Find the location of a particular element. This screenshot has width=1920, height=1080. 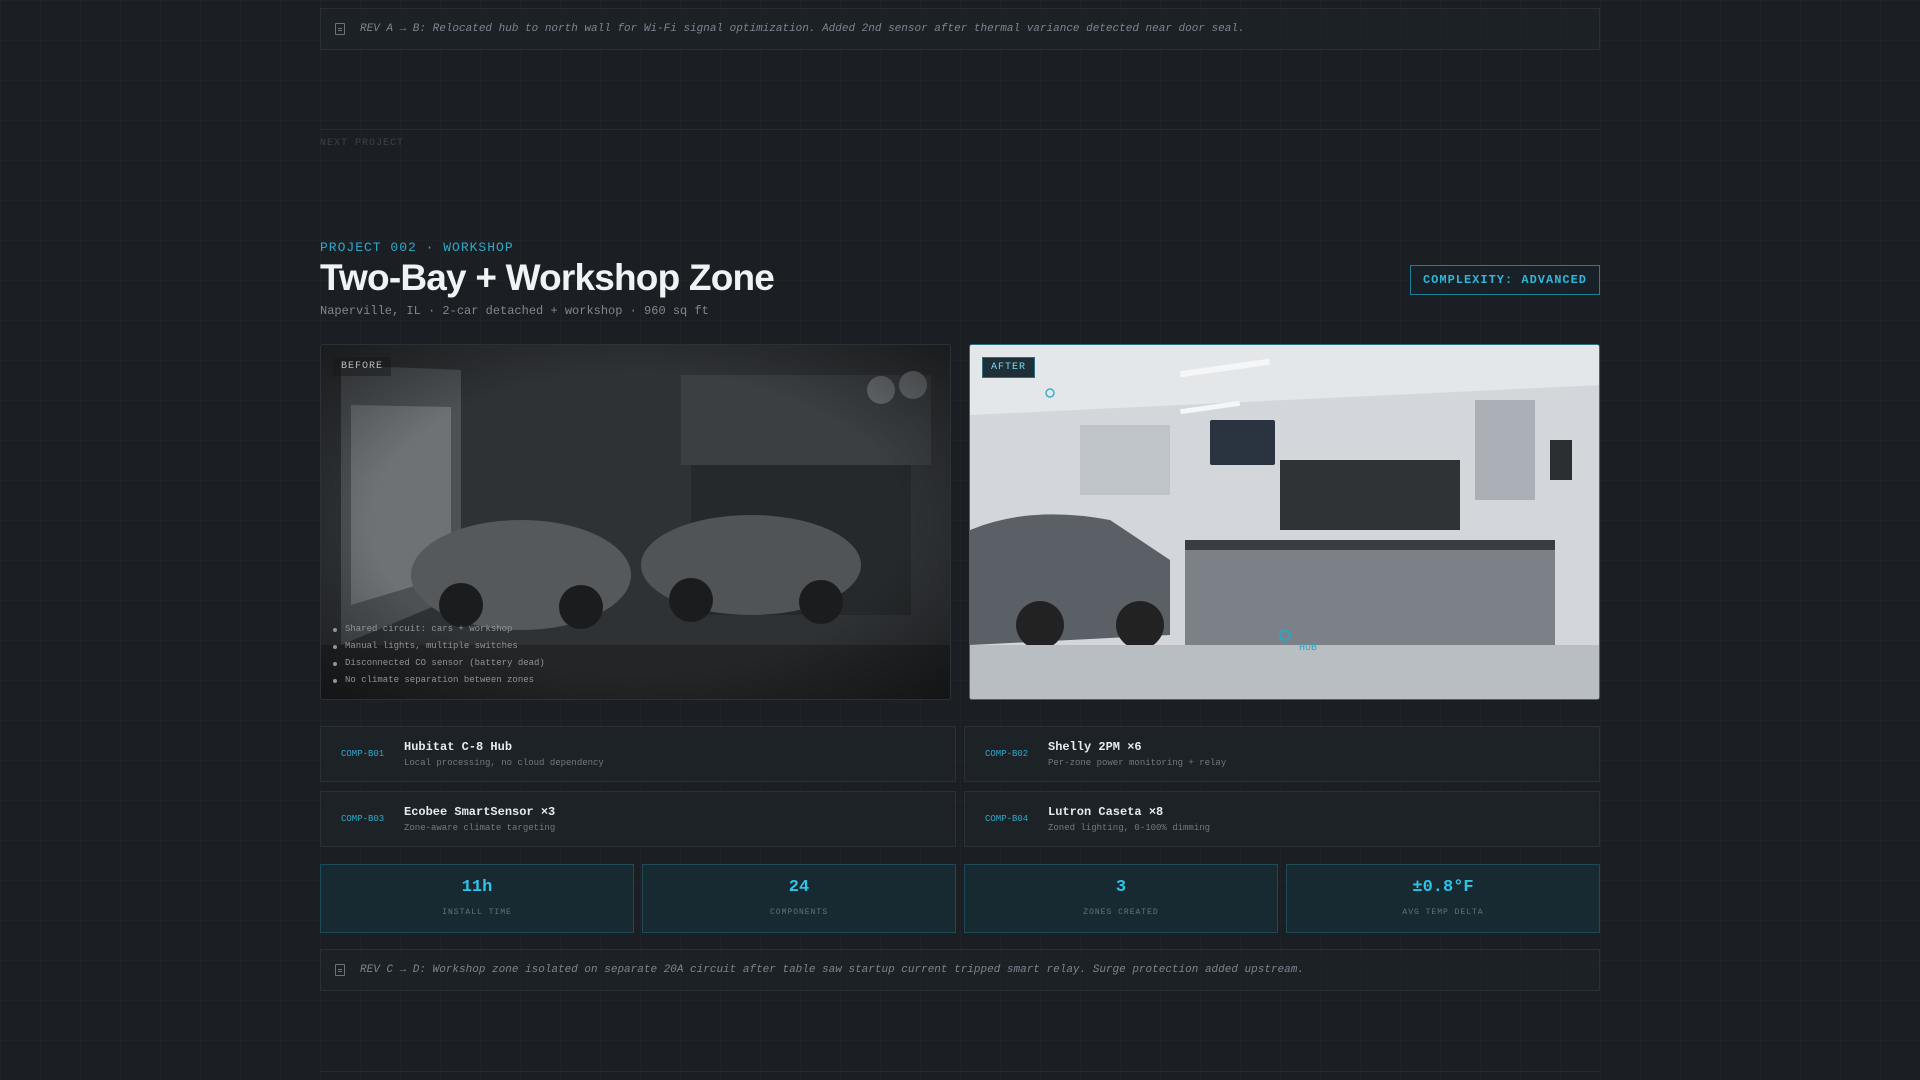

stat-label: INSTALL TIME is located at coordinates (477, 912).